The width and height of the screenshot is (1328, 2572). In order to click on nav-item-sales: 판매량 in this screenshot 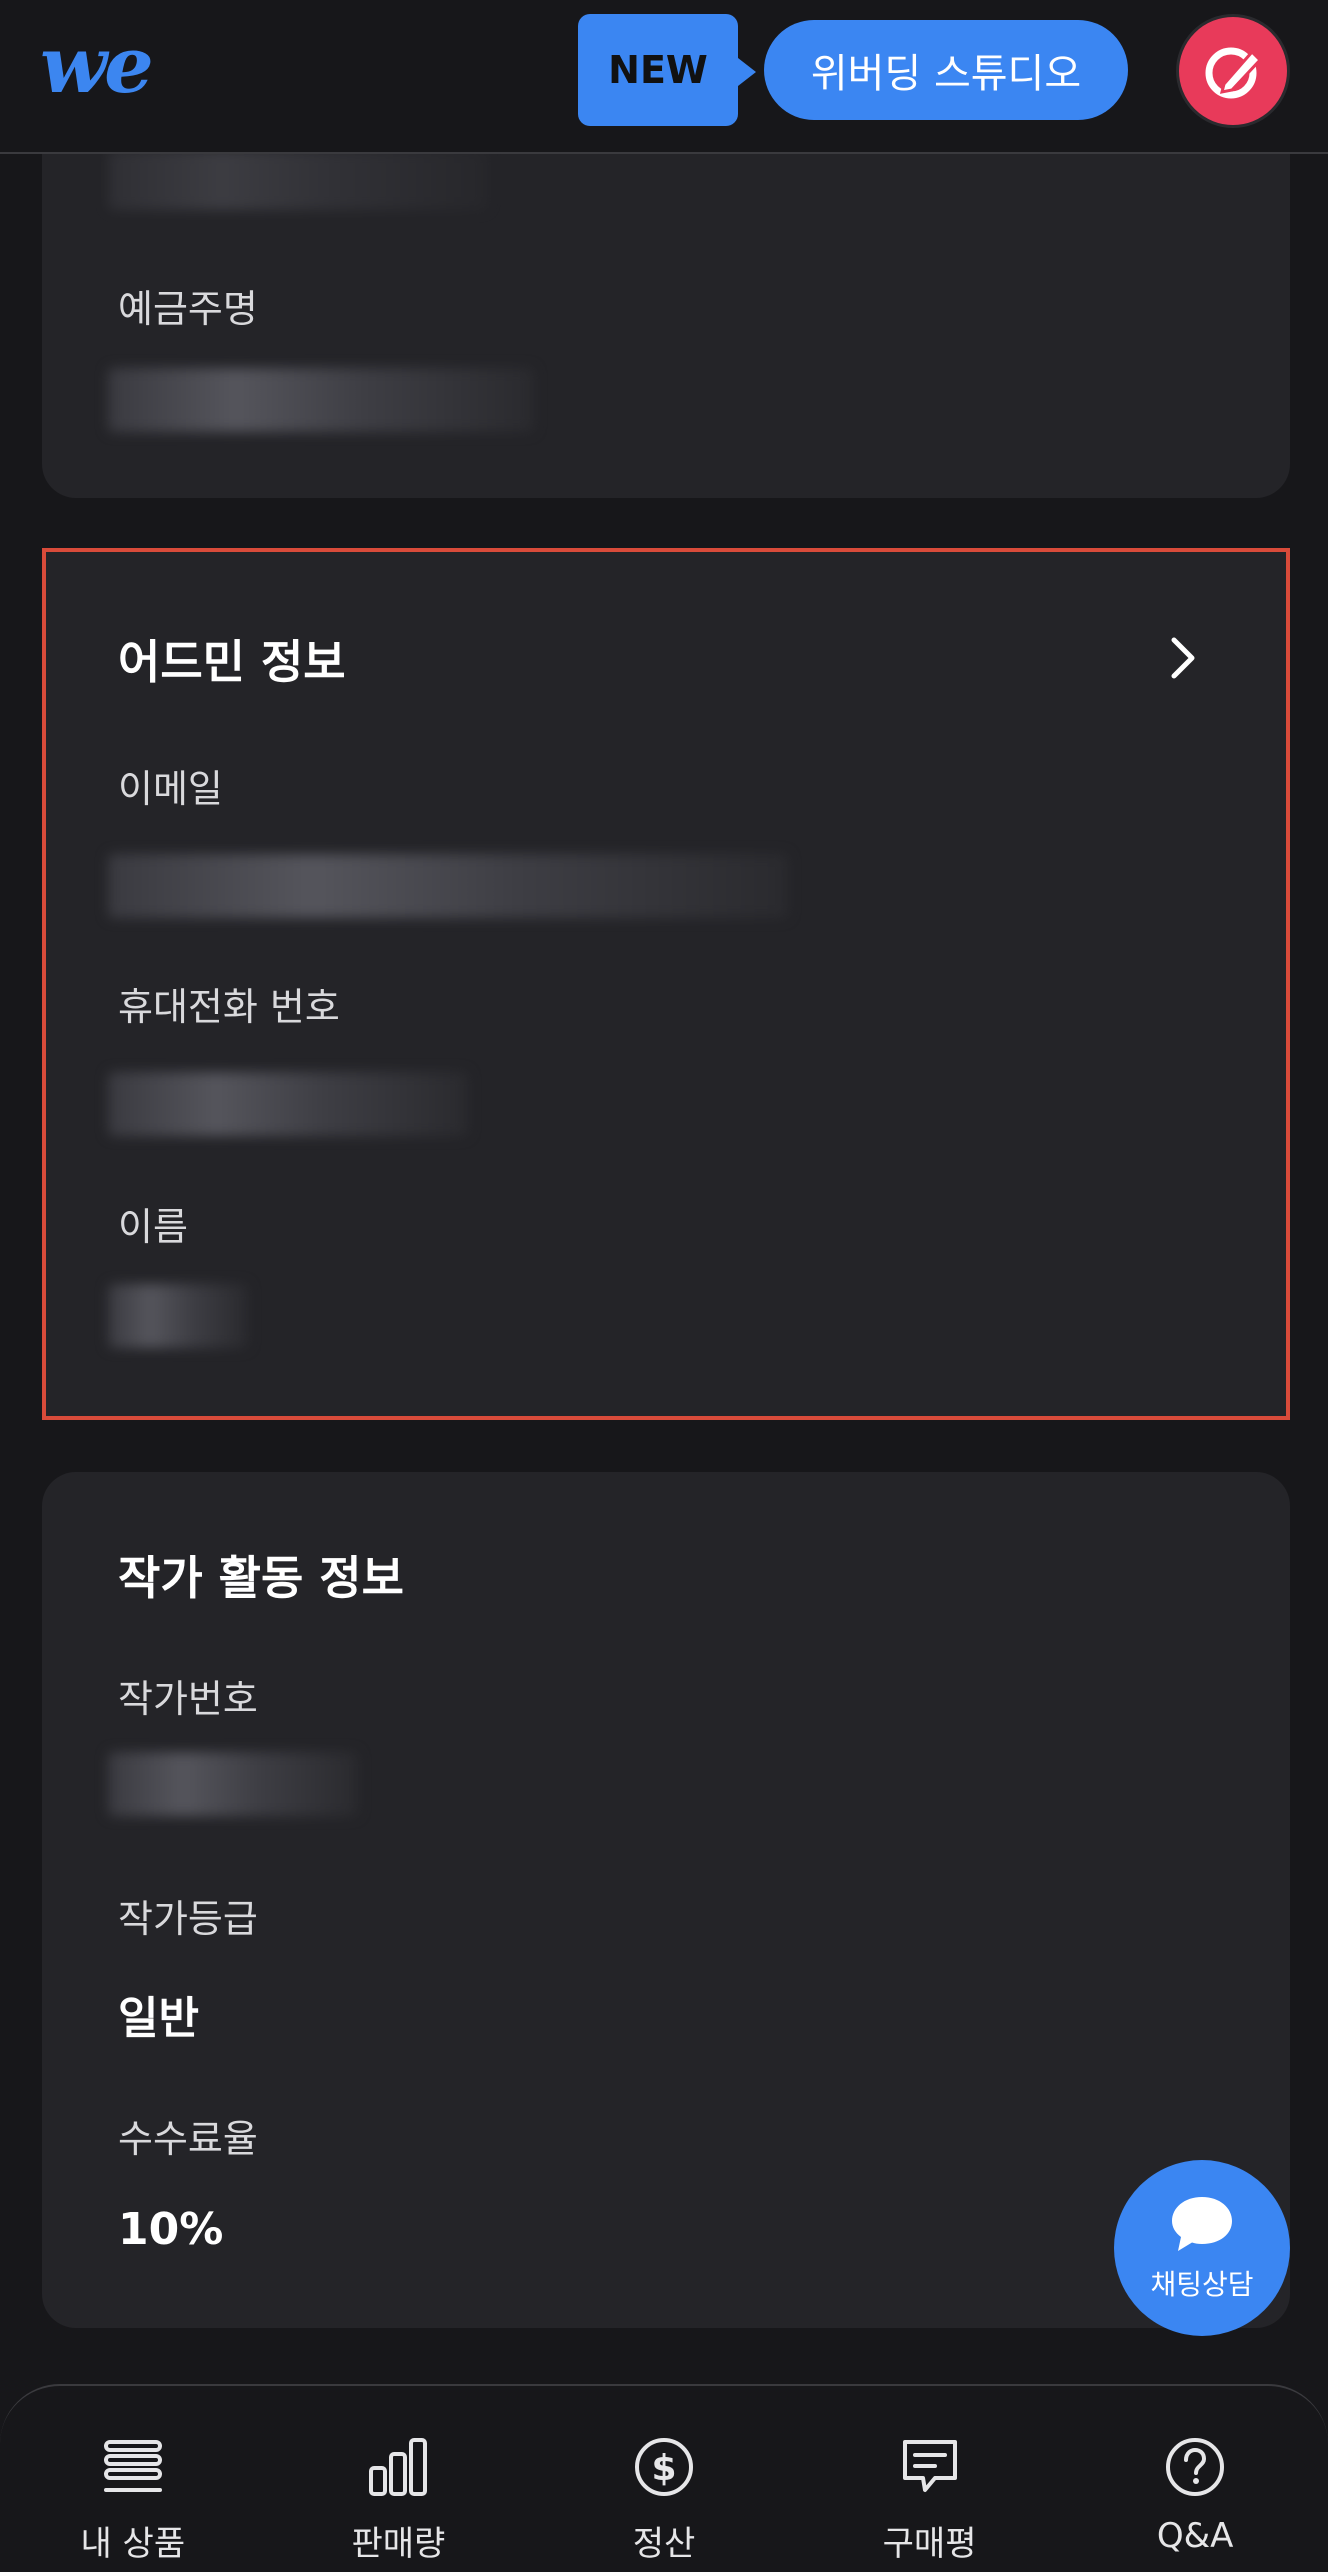, I will do `click(398, 2475)`.